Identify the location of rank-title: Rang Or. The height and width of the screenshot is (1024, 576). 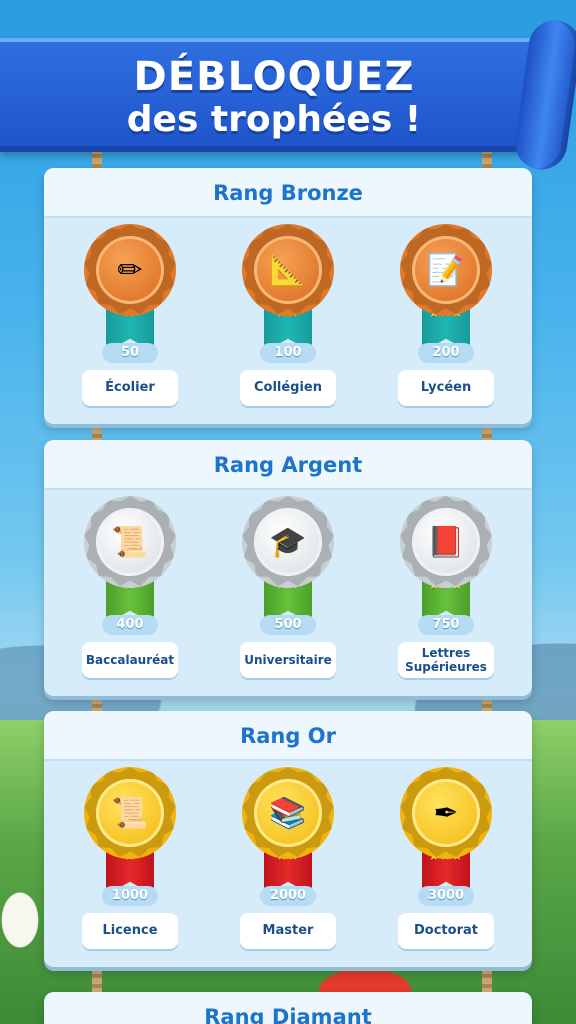
(288, 736).